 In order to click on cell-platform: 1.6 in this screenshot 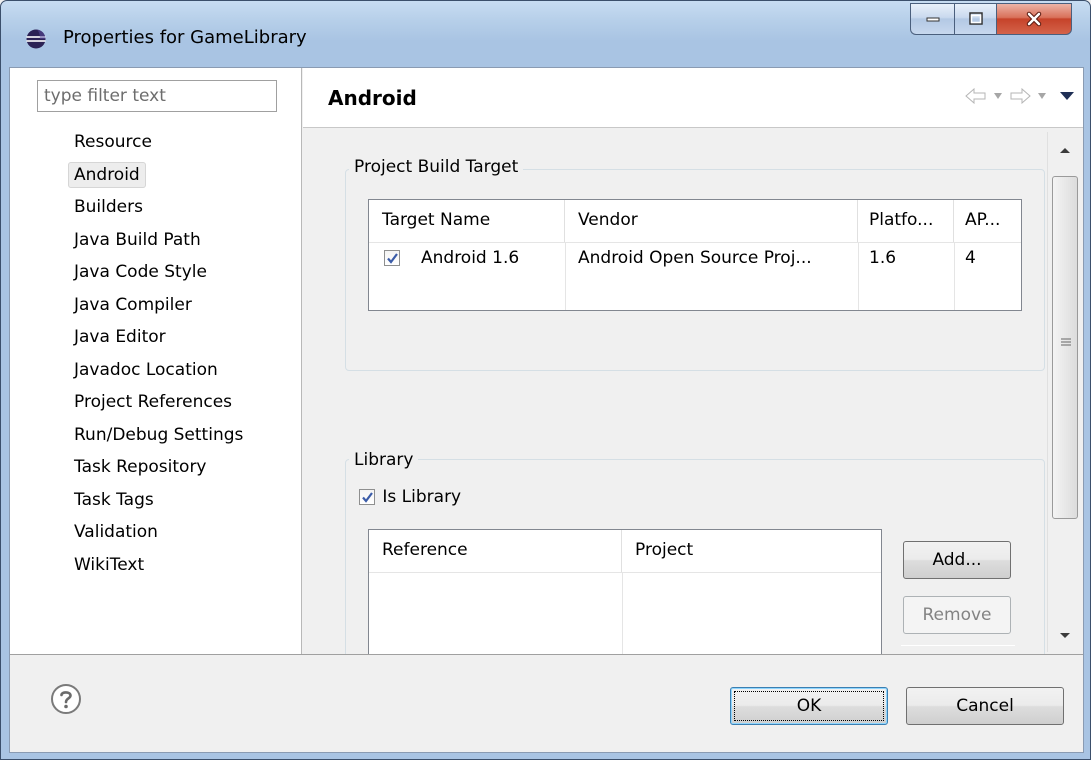, I will do `click(883, 258)`.